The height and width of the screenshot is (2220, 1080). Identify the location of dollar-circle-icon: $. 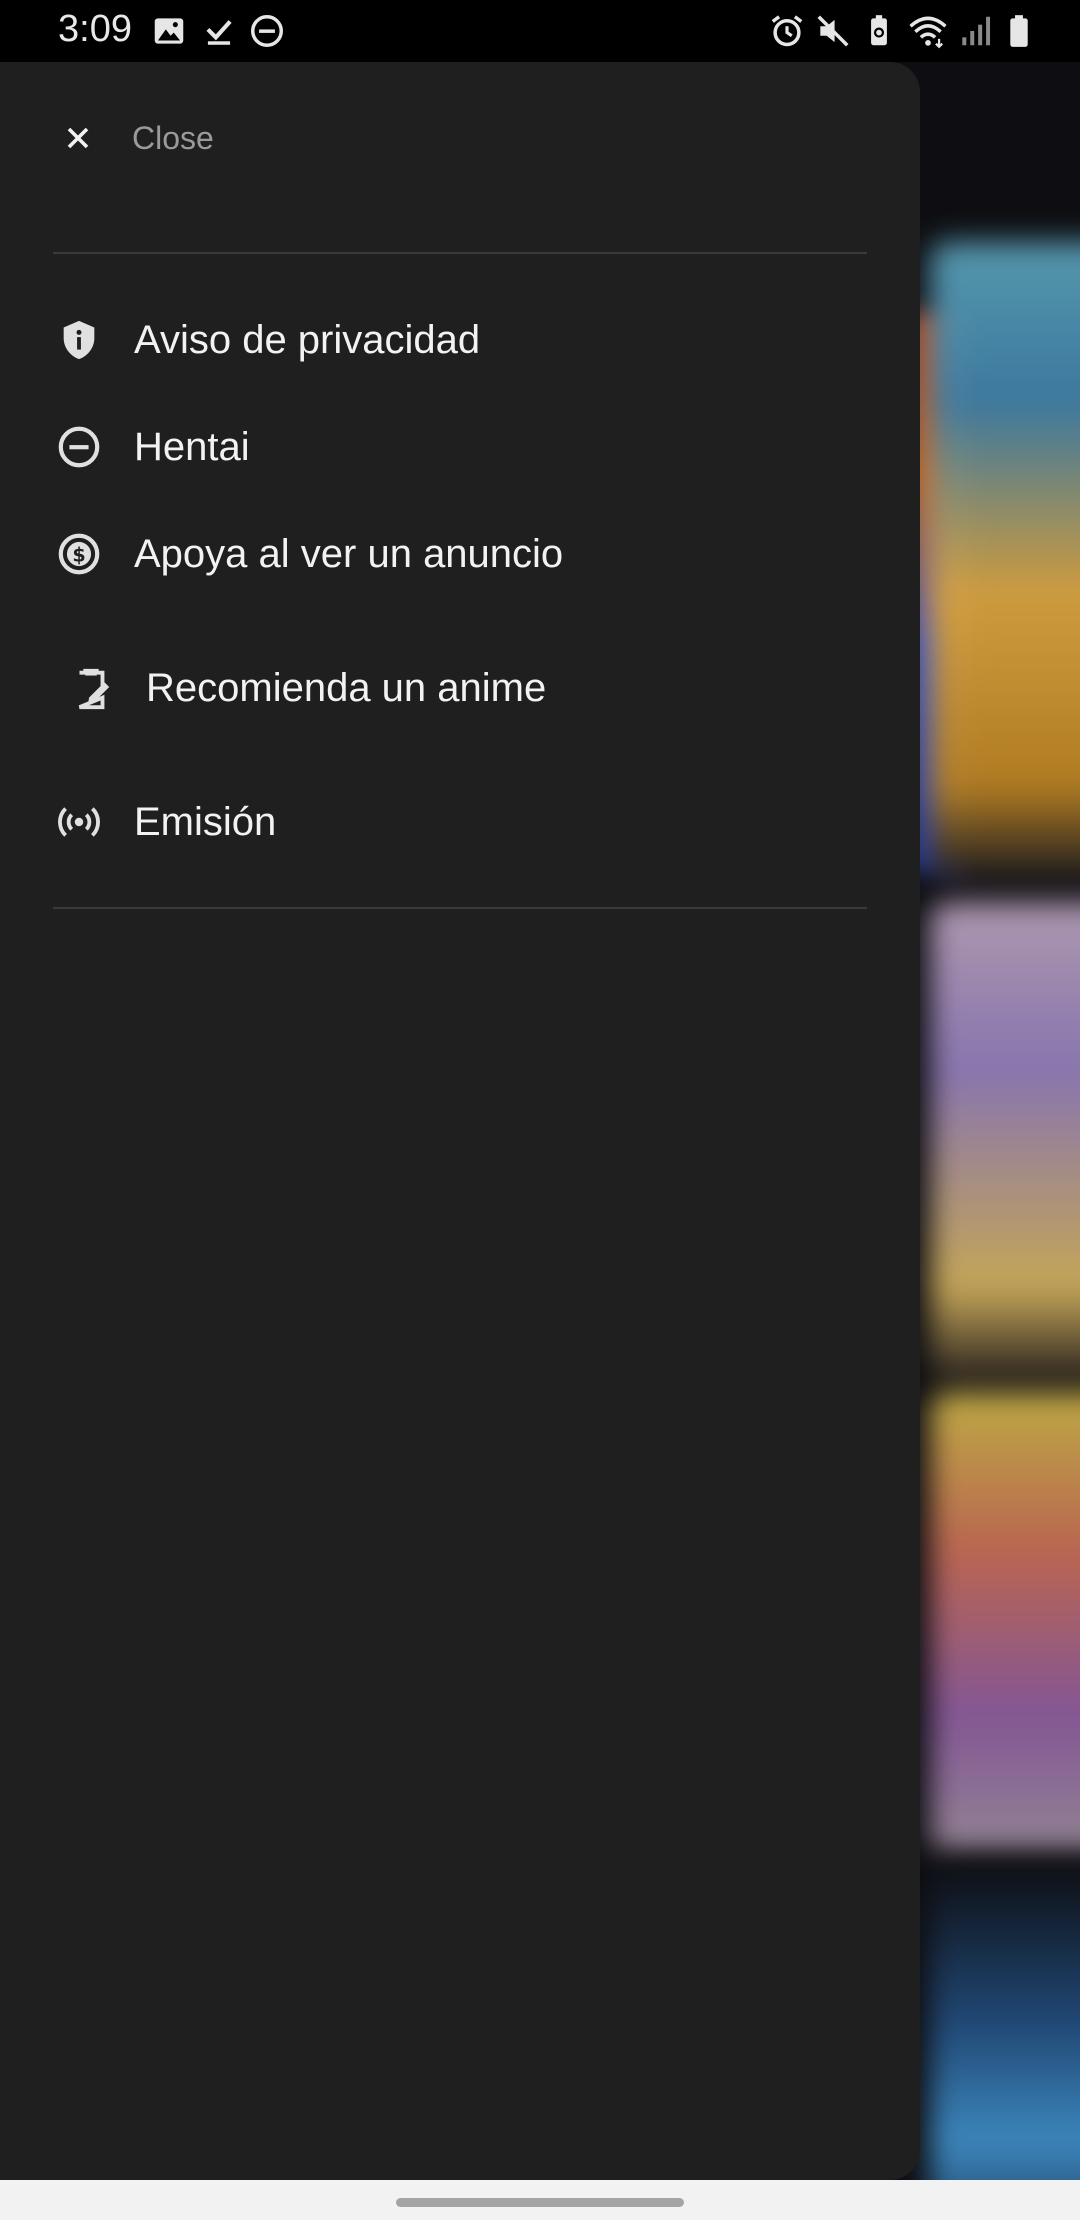
(79, 554).